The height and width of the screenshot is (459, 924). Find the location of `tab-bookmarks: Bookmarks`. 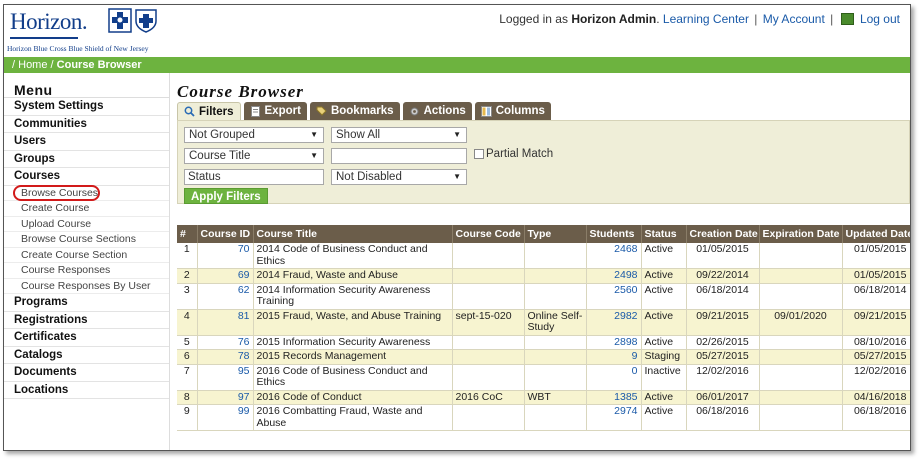

tab-bookmarks: Bookmarks is located at coordinates (354, 111).